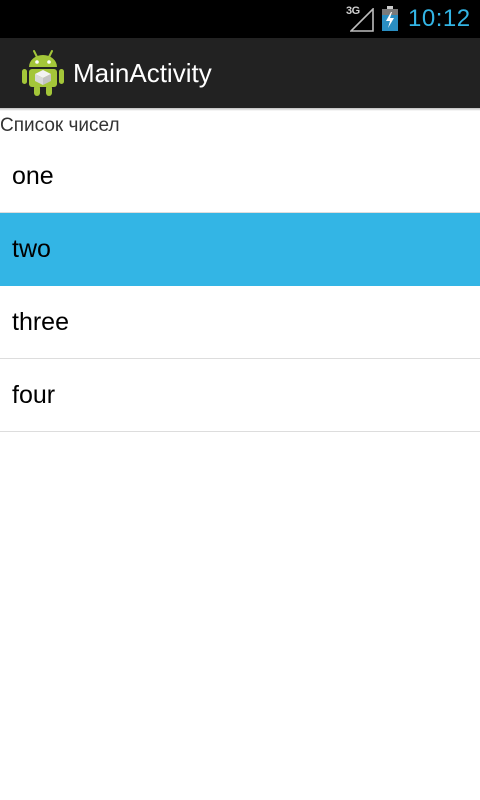 The height and width of the screenshot is (800, 480). Describe the element at coordinates (240, 19) in the screenshot. I see `status-bar: 3G 10:12` at that location.